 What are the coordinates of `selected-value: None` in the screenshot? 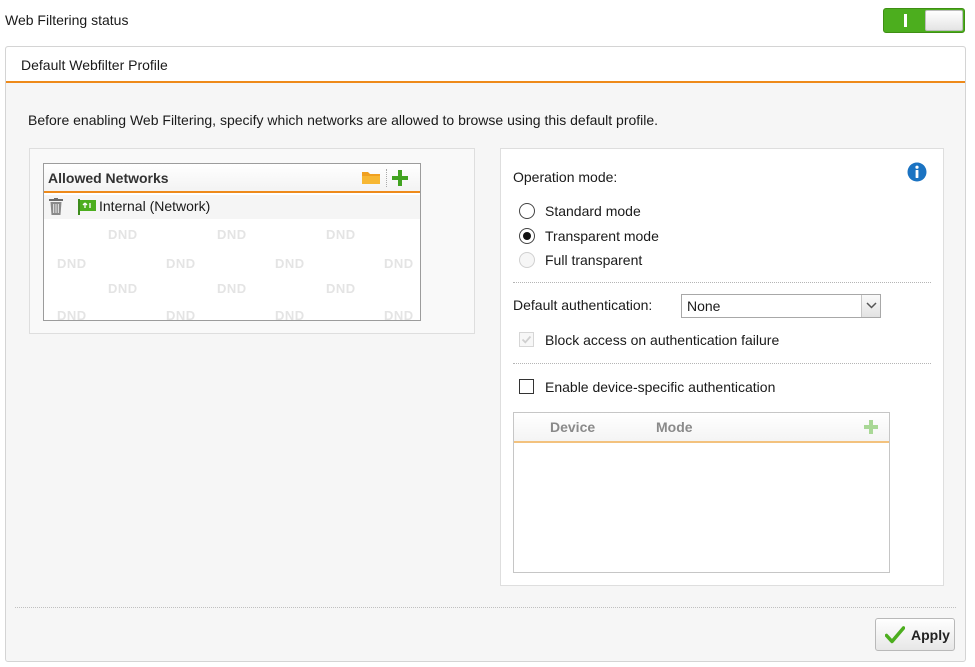 It's located at (704, 306).